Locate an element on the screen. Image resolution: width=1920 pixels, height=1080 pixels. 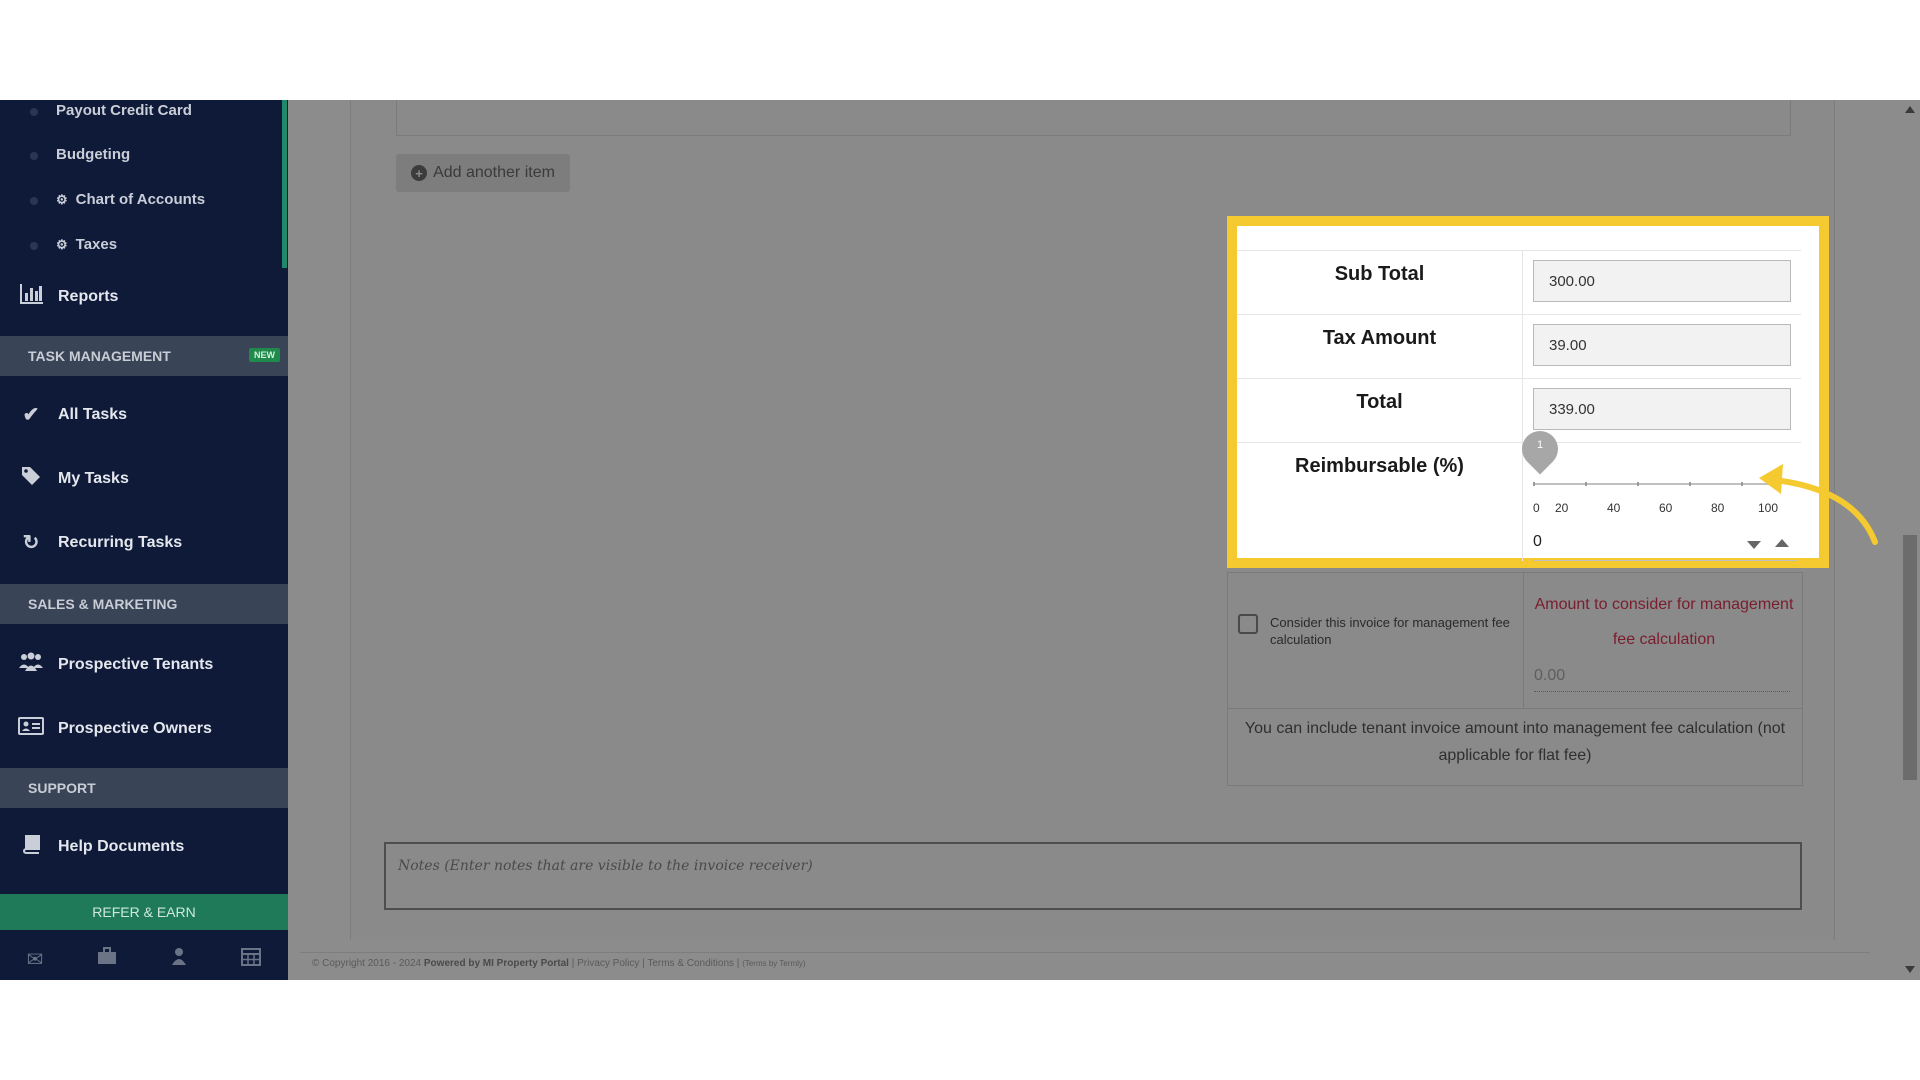
sidebar-item-prospective-owners: Prospective Owners is located at coordinates (115, 729).